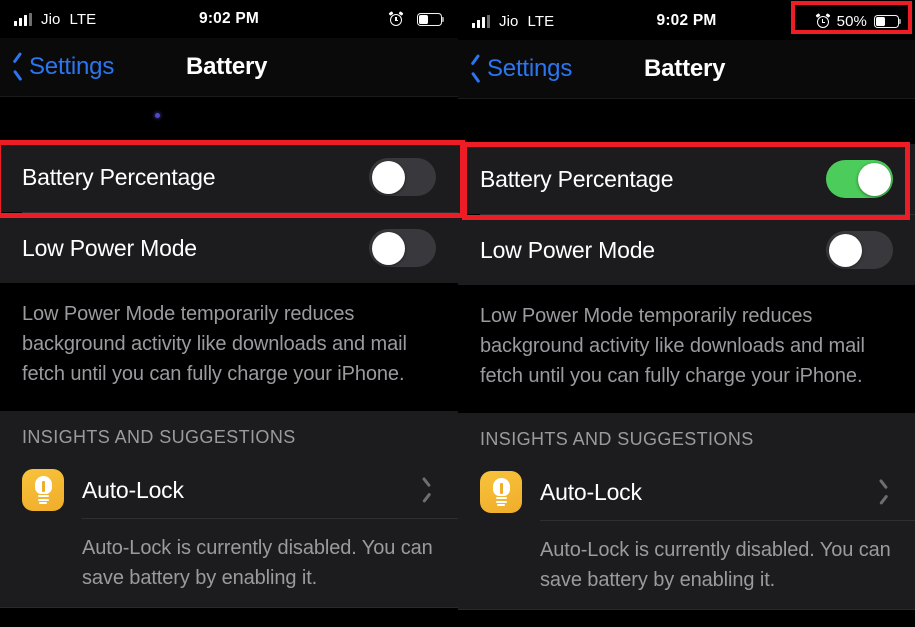 This screenshot has height=627, width=915. What do you see at coordinates (157, 115) in the screenshot?
I see `cursor-dot-indicator` at bounding box center [157, 115].